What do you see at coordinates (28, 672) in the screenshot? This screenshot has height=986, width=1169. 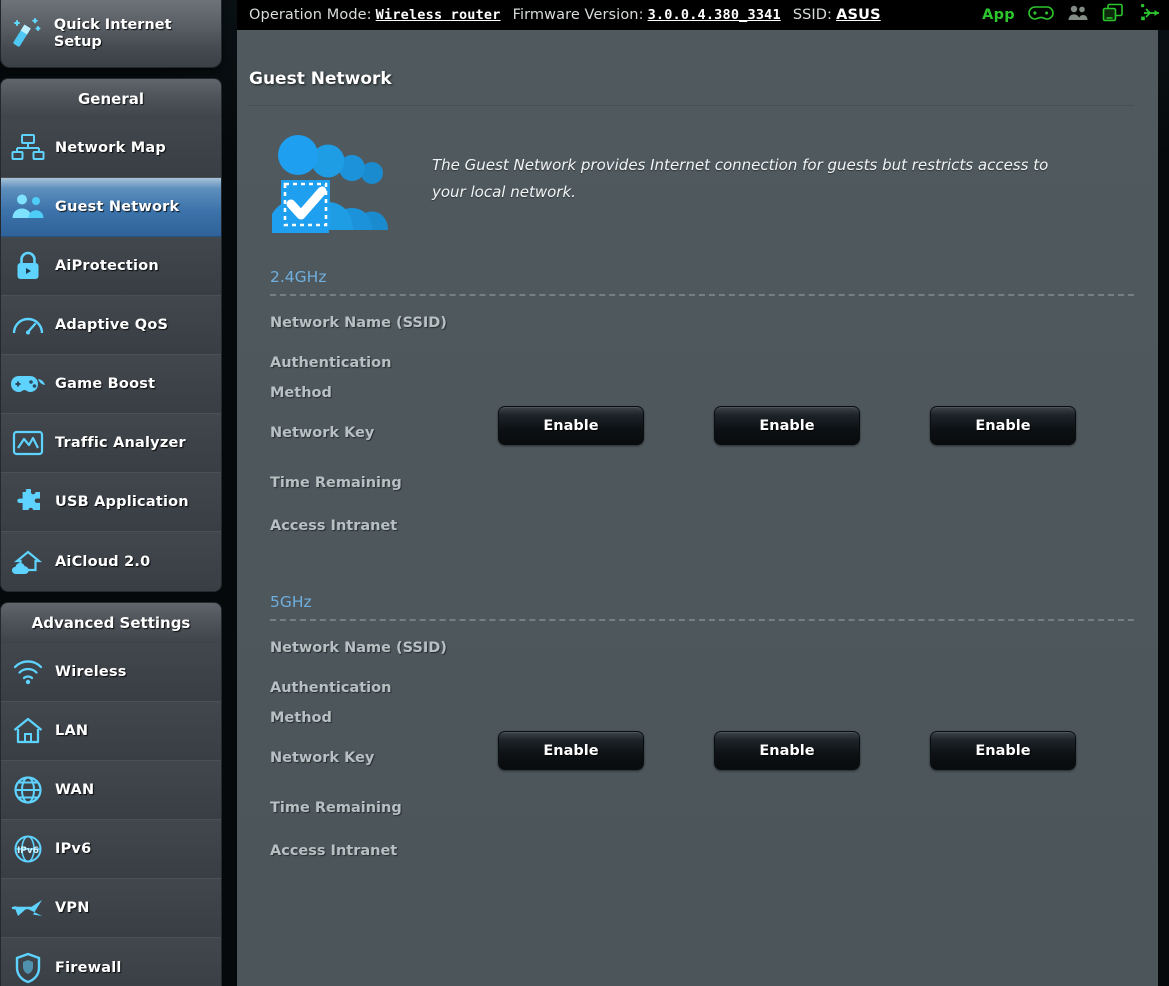 I see `wifi-icon` at bounding box center [28, 672].